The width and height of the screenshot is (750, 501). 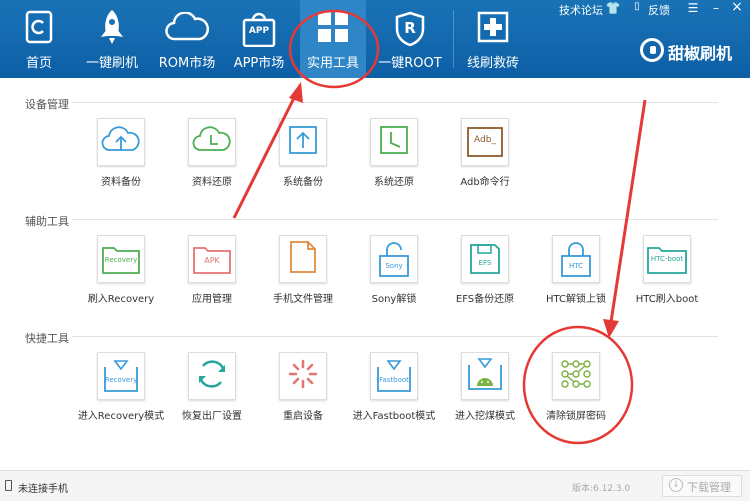 I want to click on forum-link: 技术论坛, so click(x=581, y=10).